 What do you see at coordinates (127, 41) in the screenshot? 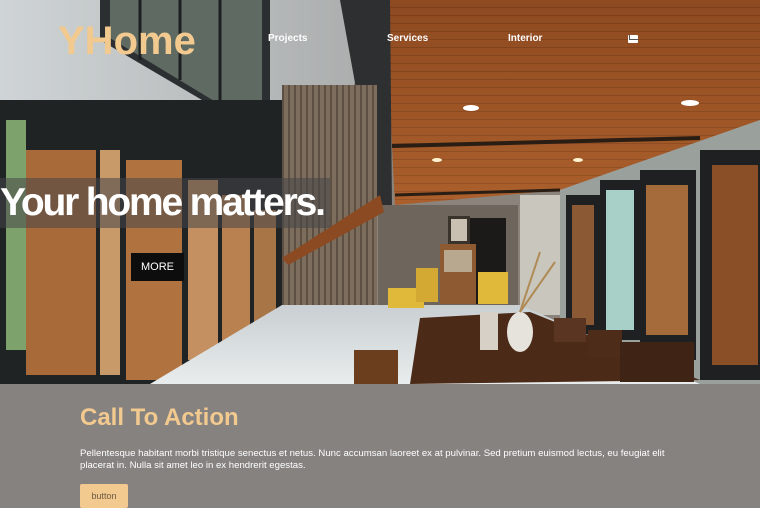
I see `logo: YHome` at bounding box center [127, 41].